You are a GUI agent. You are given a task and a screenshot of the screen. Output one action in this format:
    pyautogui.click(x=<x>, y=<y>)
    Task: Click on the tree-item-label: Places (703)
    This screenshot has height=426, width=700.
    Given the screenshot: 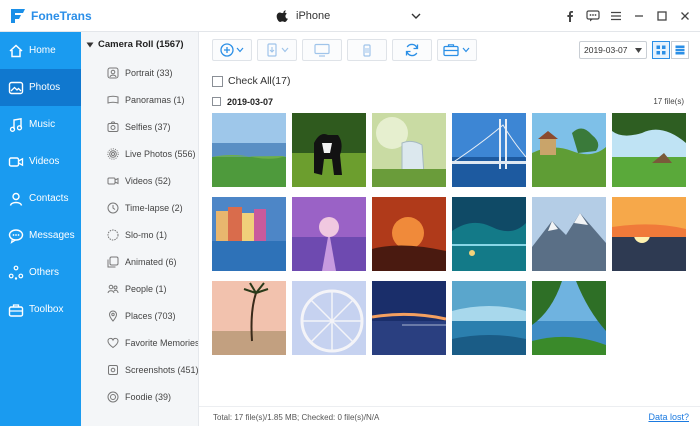 What is the action you would take?
    pyautogui.click(x=150, y=316)
    